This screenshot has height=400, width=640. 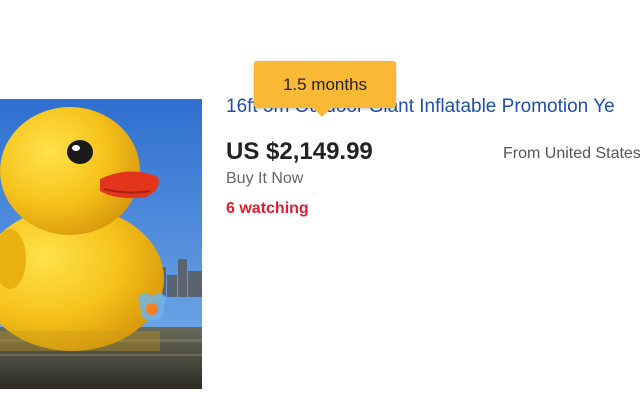 What do you see at coordinates (265, 178) in the screenshot?
I see `buying-format: Buy It Now` at bounding box center [265, 178].